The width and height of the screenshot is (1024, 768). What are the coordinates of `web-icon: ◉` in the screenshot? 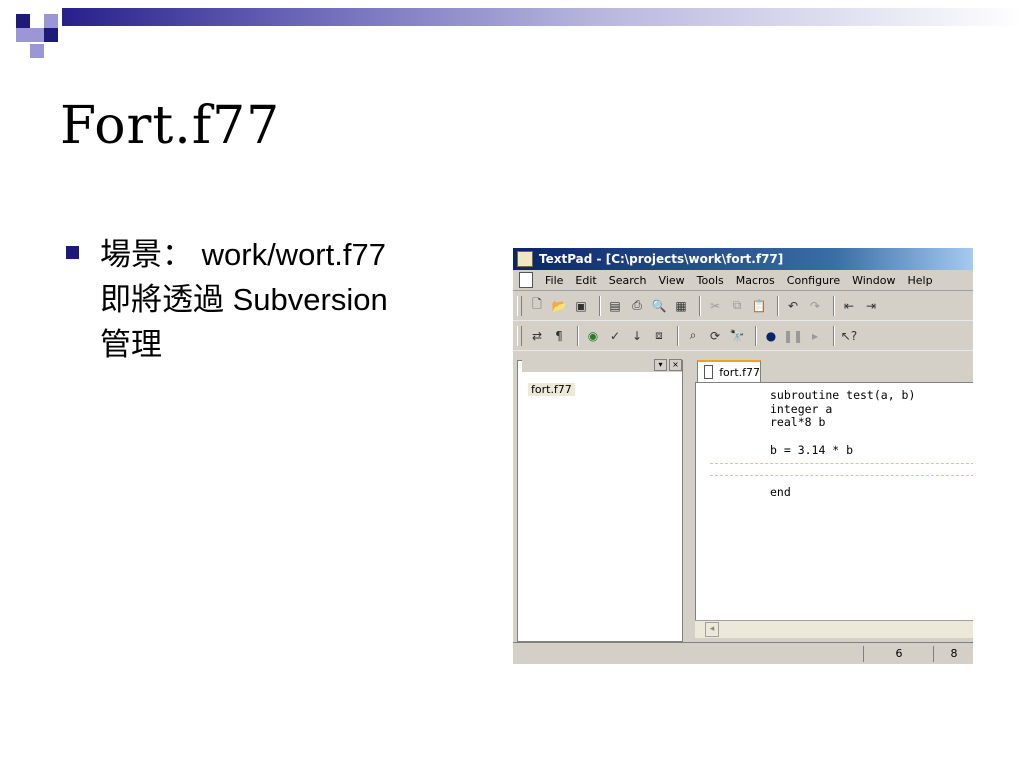 It's located at (593, 336).